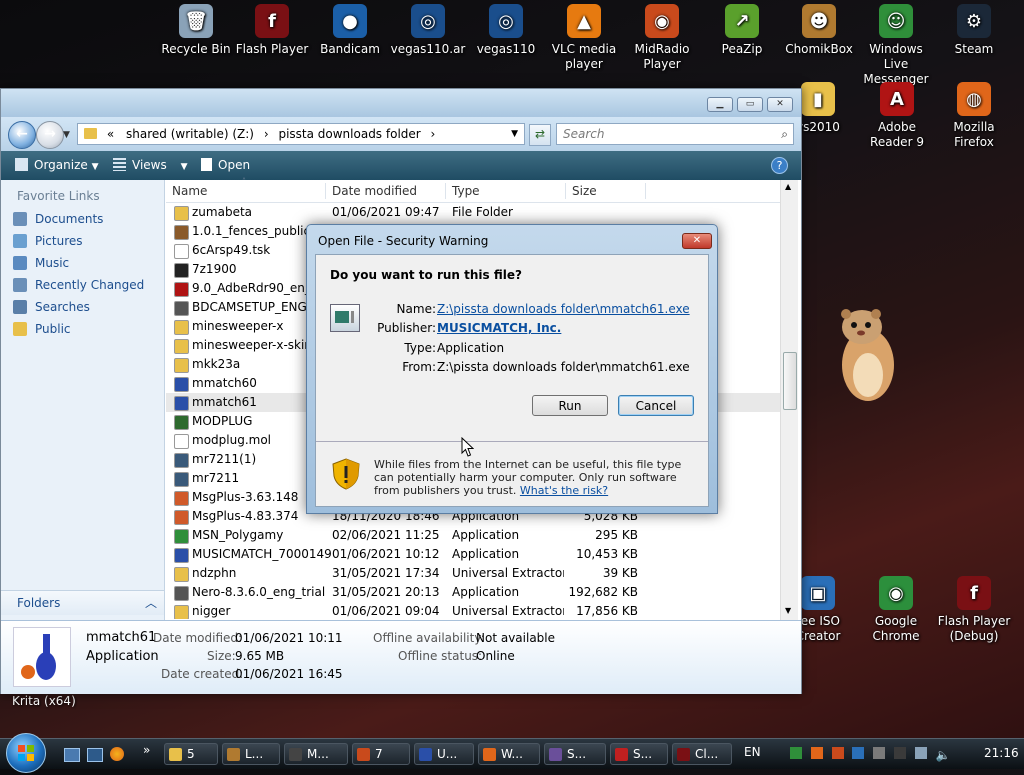 The height and width of the screenshot is (775, 1024). Describe the element at coordinates (656, 405) in the screenshot. I see `cancel-button: Cancel` at that location.